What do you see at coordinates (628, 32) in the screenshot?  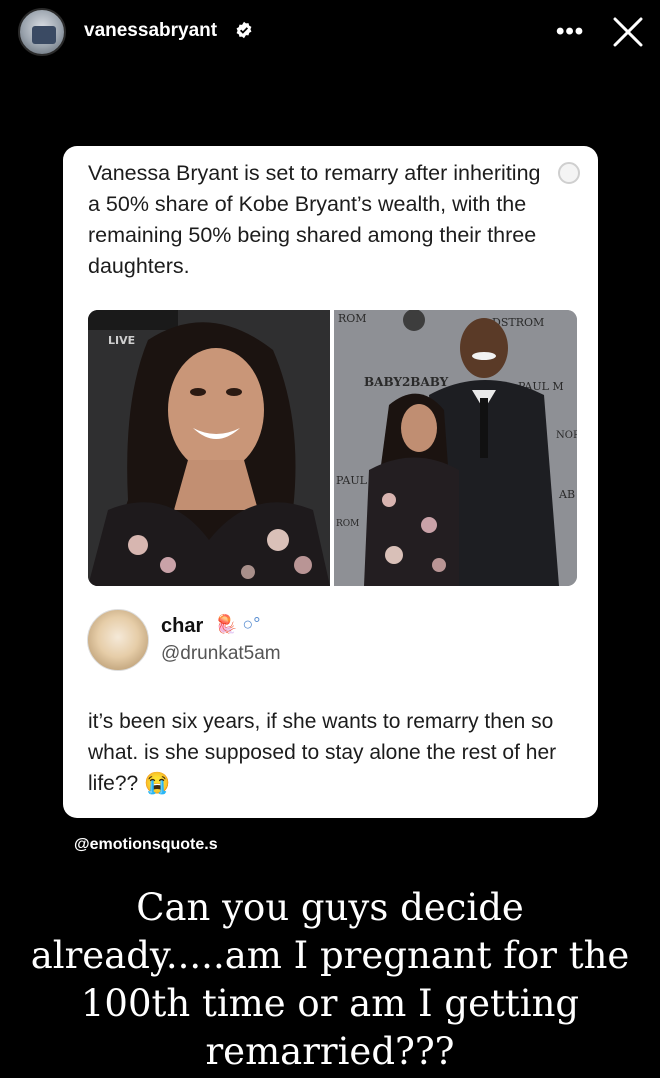 I see `close-icon` at bounding box center [628, 32].